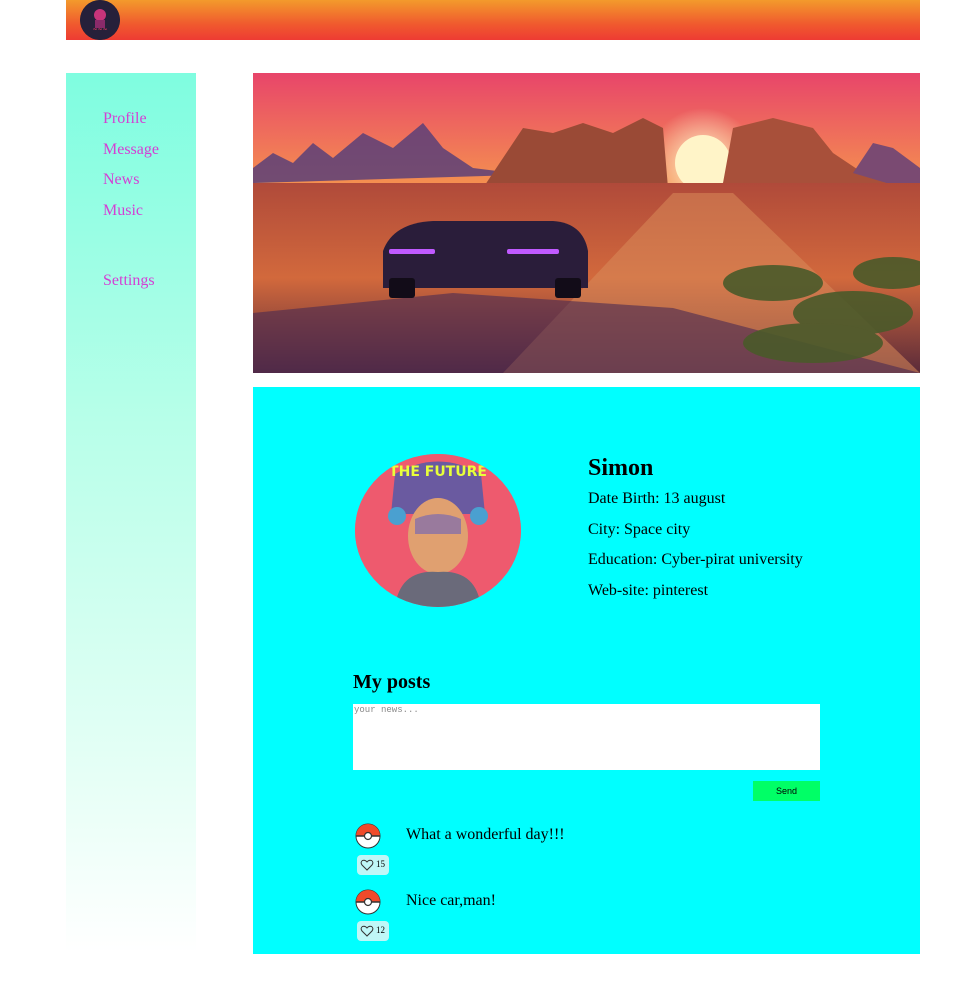  I want to click on like-button: 12, so click(373, 931).